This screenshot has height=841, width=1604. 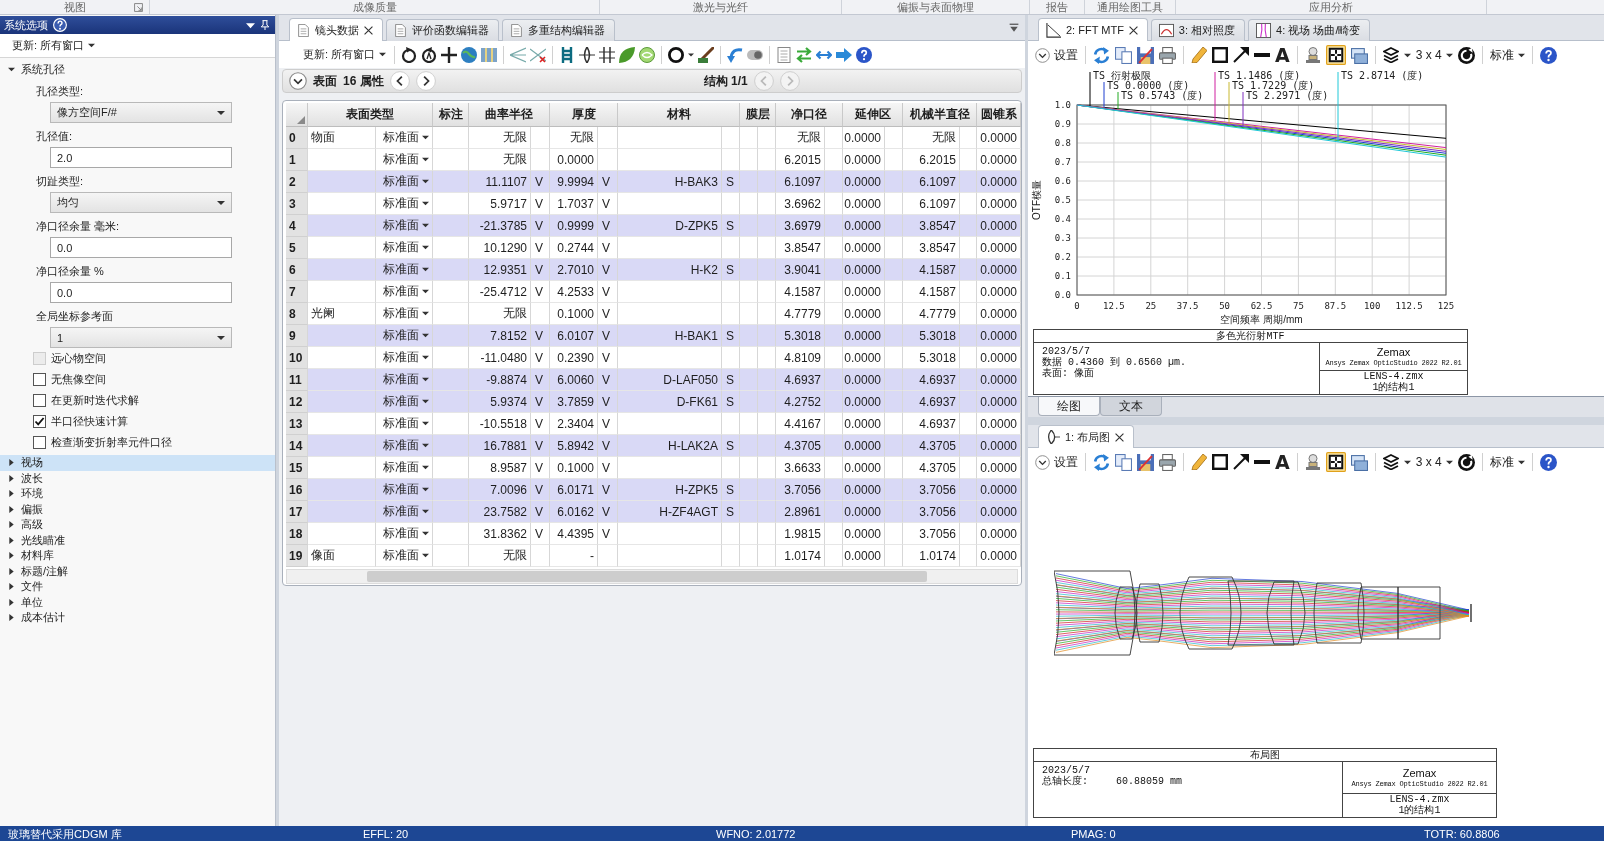 I want to click on preset-dropdown: 标准, so click(x=1507, y=55).